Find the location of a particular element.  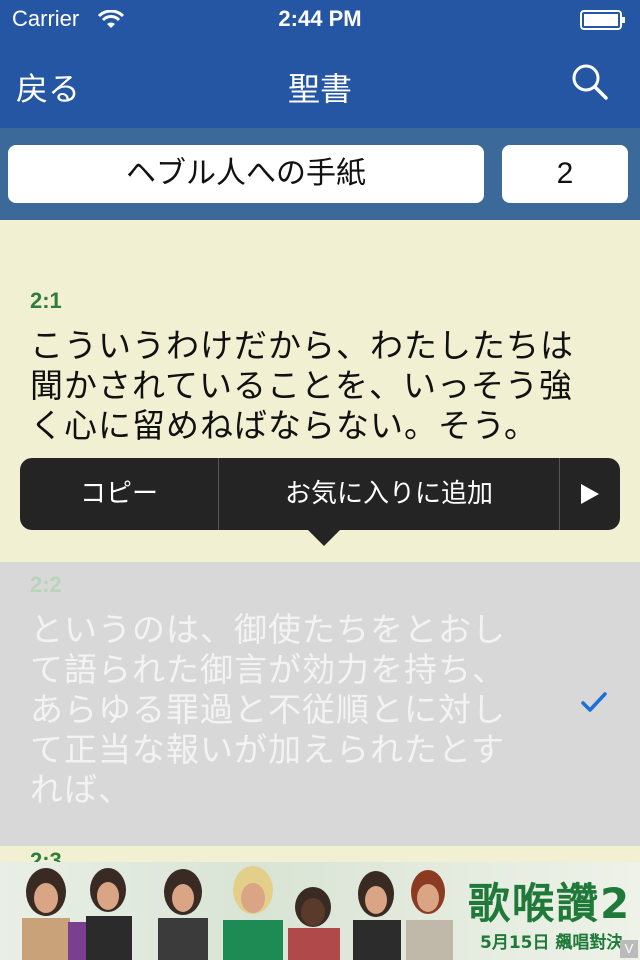

book-chapter-selector: ヘブル人への手紙 2 is located at coordinates (320, 174).